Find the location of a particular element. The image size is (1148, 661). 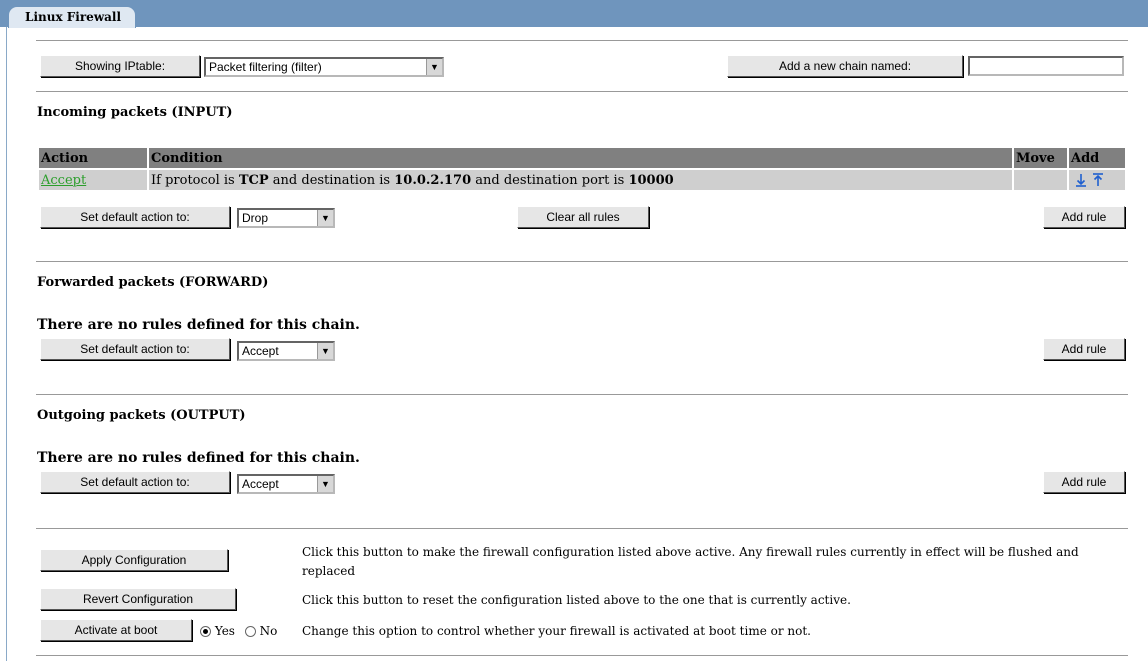

add-chain-button: Add a new chain named: is located at coordinates (845, 66).